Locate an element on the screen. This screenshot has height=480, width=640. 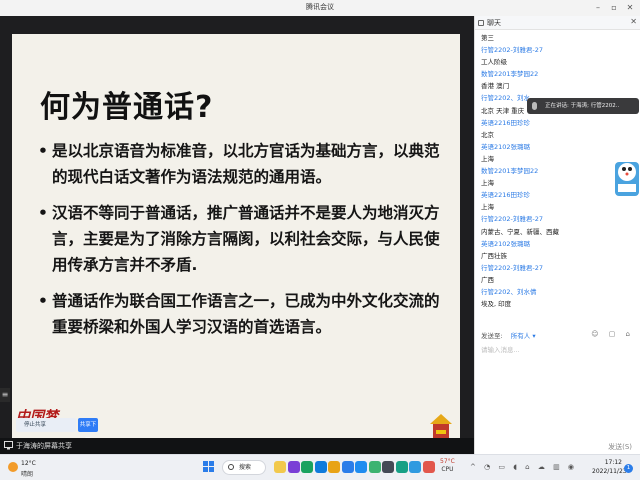
chat-message-text: 香港 澳门 is located at coordinates (495, 86).